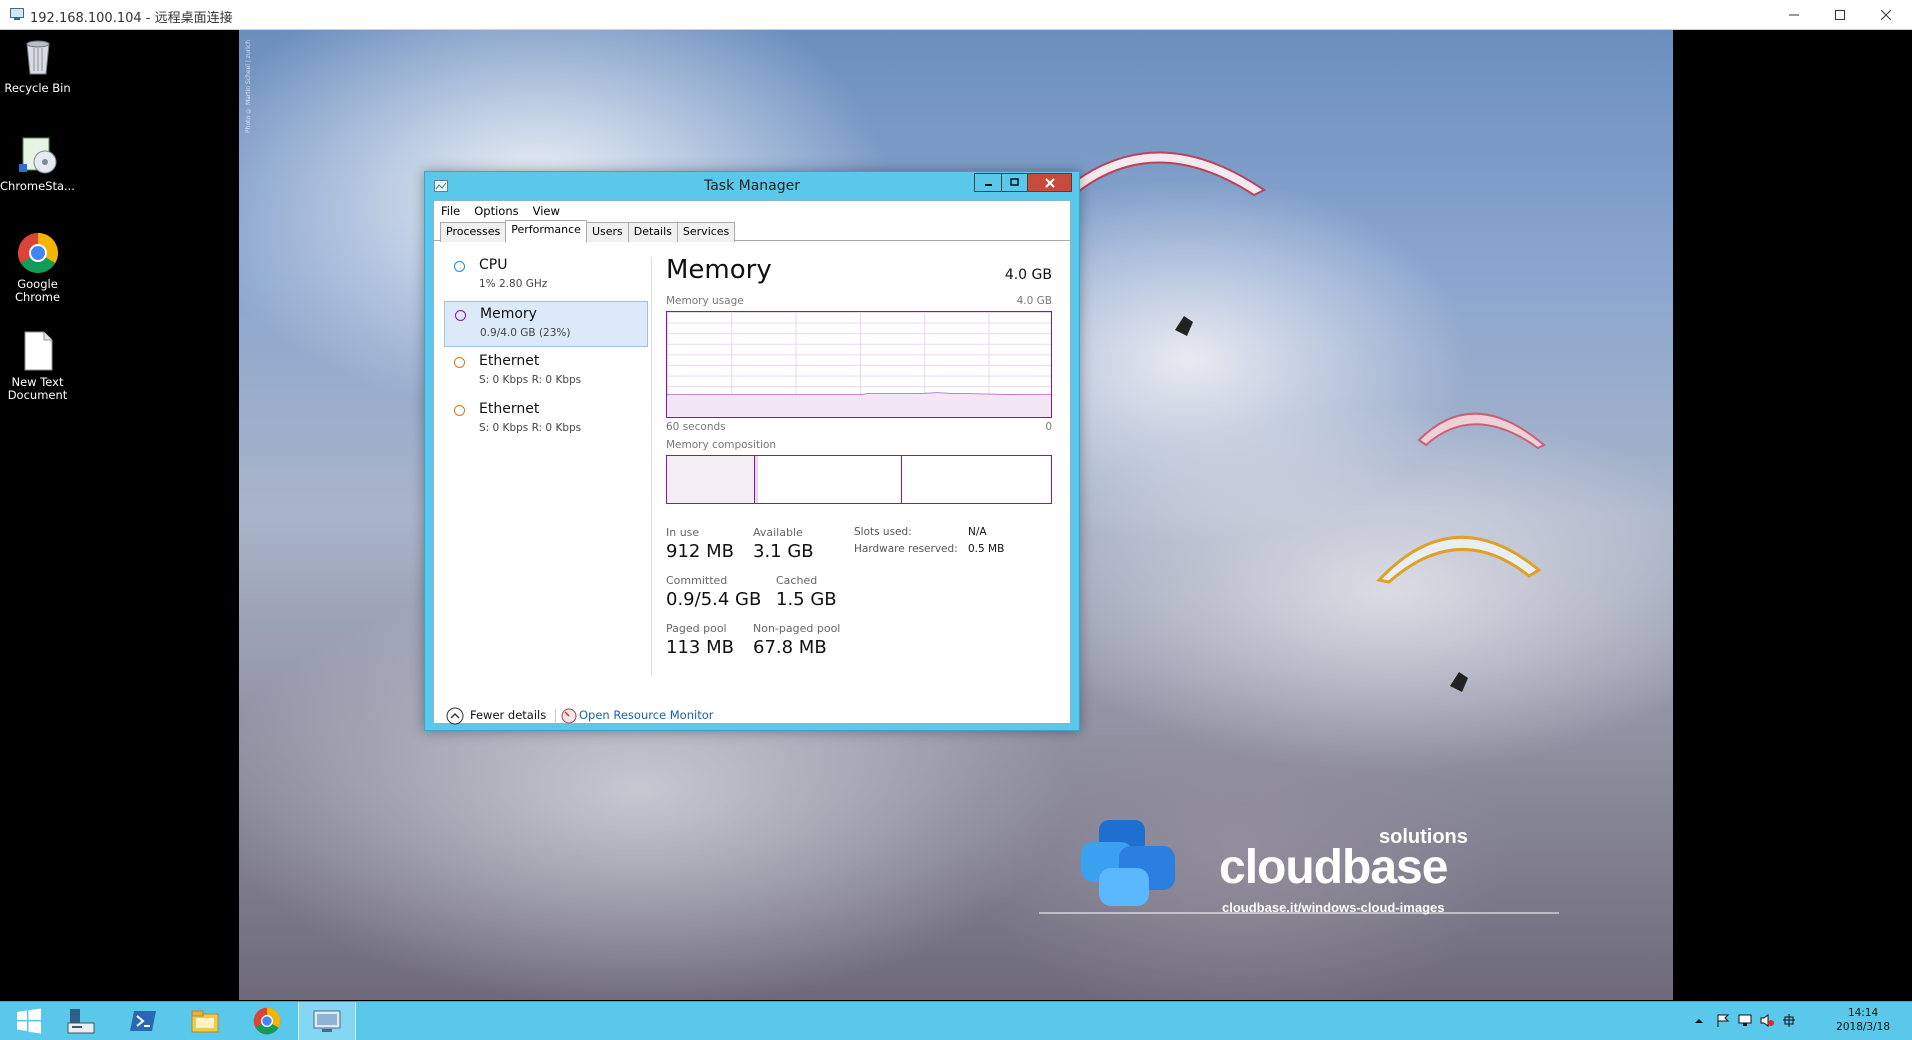  Describe the element at coordinates (859, 479) in the screenshot. I see `memory-composition-bar` at that location.